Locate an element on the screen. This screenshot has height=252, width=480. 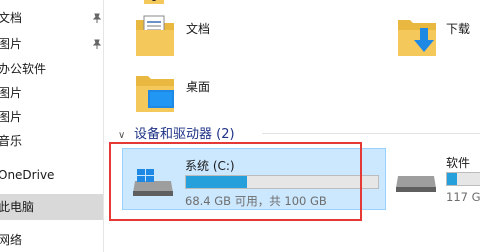
group-header-label: 设备和驱动器 (2) is located at coordinates (184, 134).